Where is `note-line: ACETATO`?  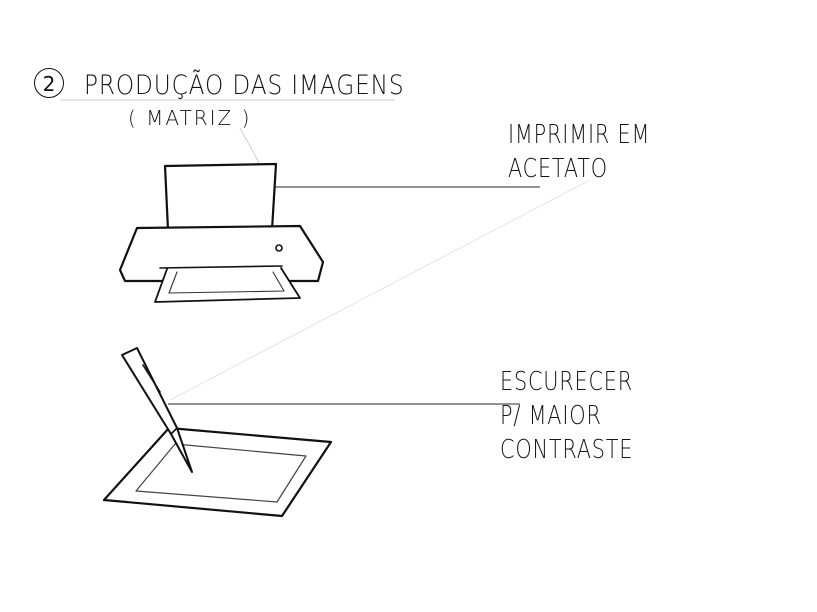
note-line: ACETATO is located at coordinates (558, 169).